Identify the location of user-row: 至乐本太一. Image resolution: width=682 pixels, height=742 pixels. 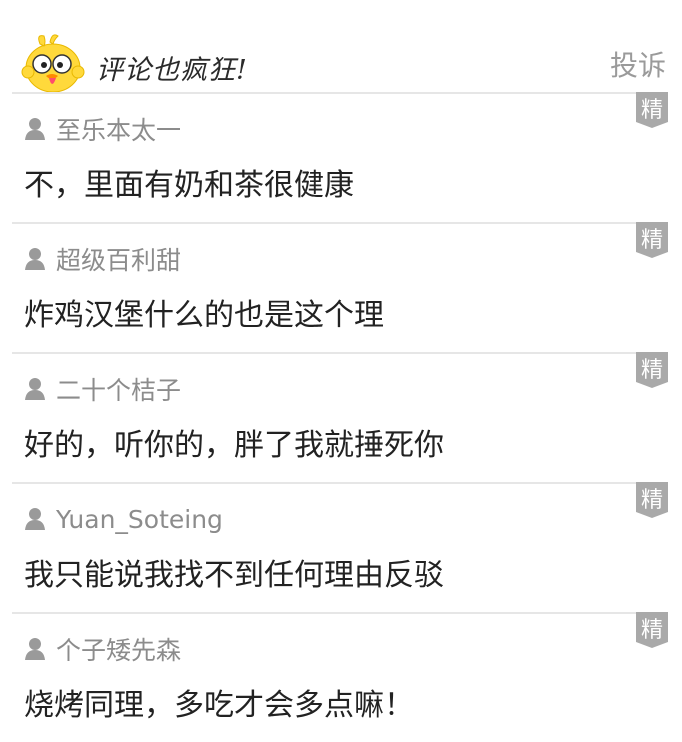
(102, 129).